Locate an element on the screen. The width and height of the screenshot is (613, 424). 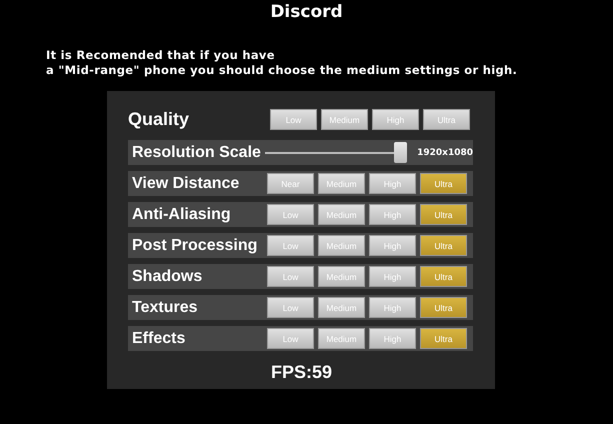
section-heading: Quality is located at coordinates (159, 119).